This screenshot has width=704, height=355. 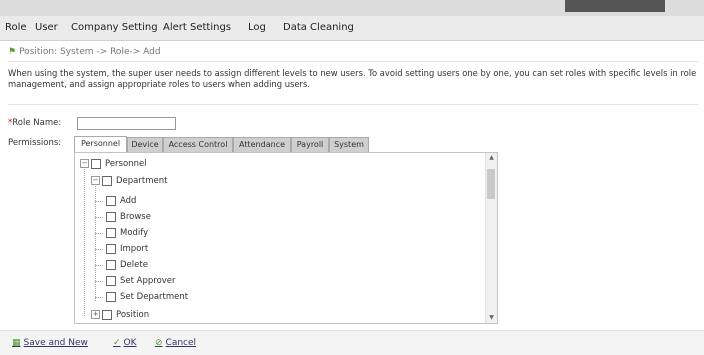 What do you see at coordinates (198, 144) in the screenshot?
I see `tab-access-control: Access Control` at bounding box center [198, 144].